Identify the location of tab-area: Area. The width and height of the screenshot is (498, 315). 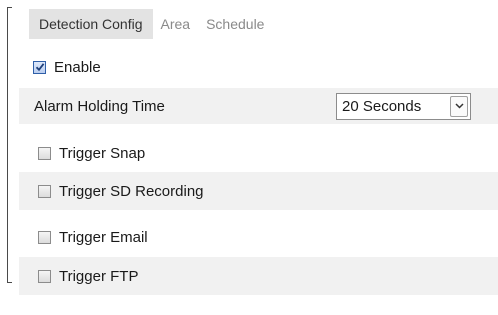
(176, 24).